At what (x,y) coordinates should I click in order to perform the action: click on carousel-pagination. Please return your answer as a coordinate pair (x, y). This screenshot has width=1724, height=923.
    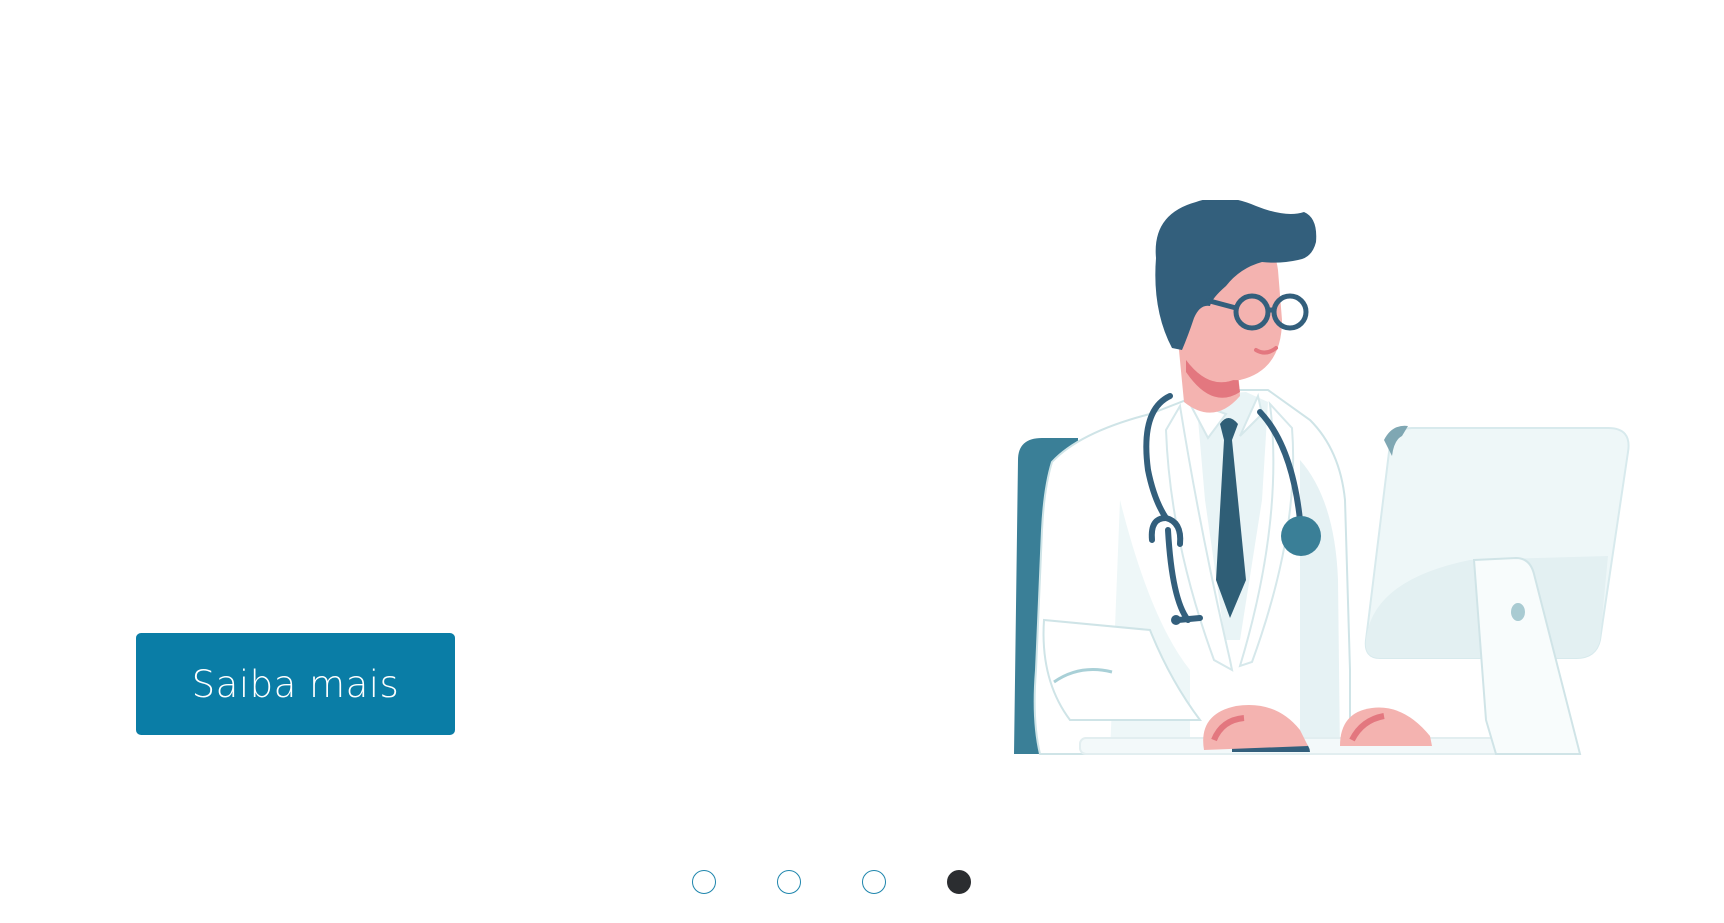
    Looking at the image, I should click on (862, 885).